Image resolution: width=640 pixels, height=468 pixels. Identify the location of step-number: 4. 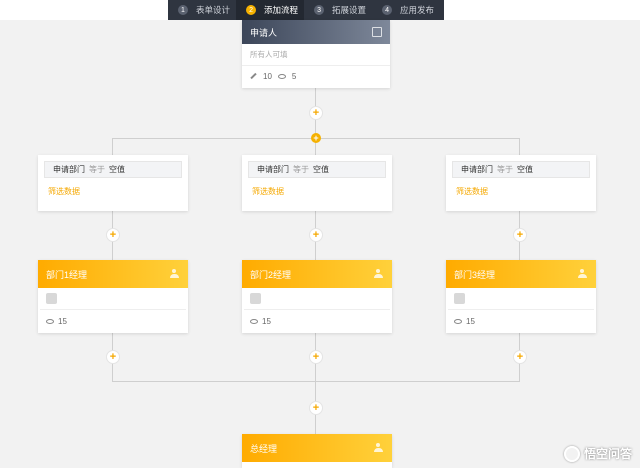
(387, 10).